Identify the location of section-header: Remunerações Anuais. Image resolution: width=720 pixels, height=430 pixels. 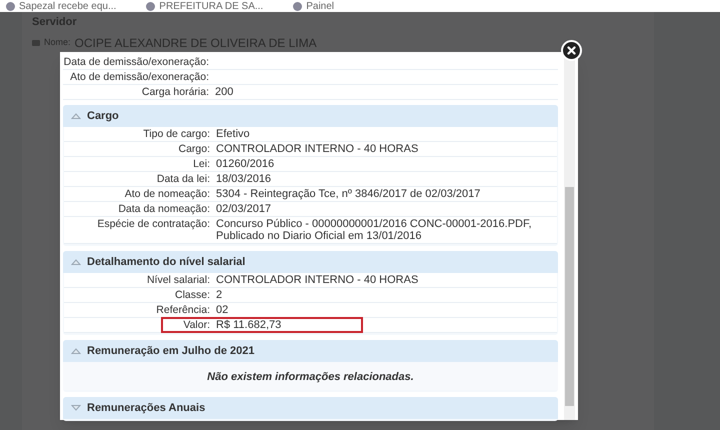
(310, 408).